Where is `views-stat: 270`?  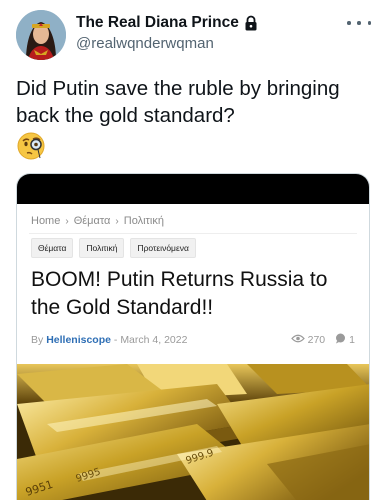
views-stat: 270 is located at coordinates (308, 340).